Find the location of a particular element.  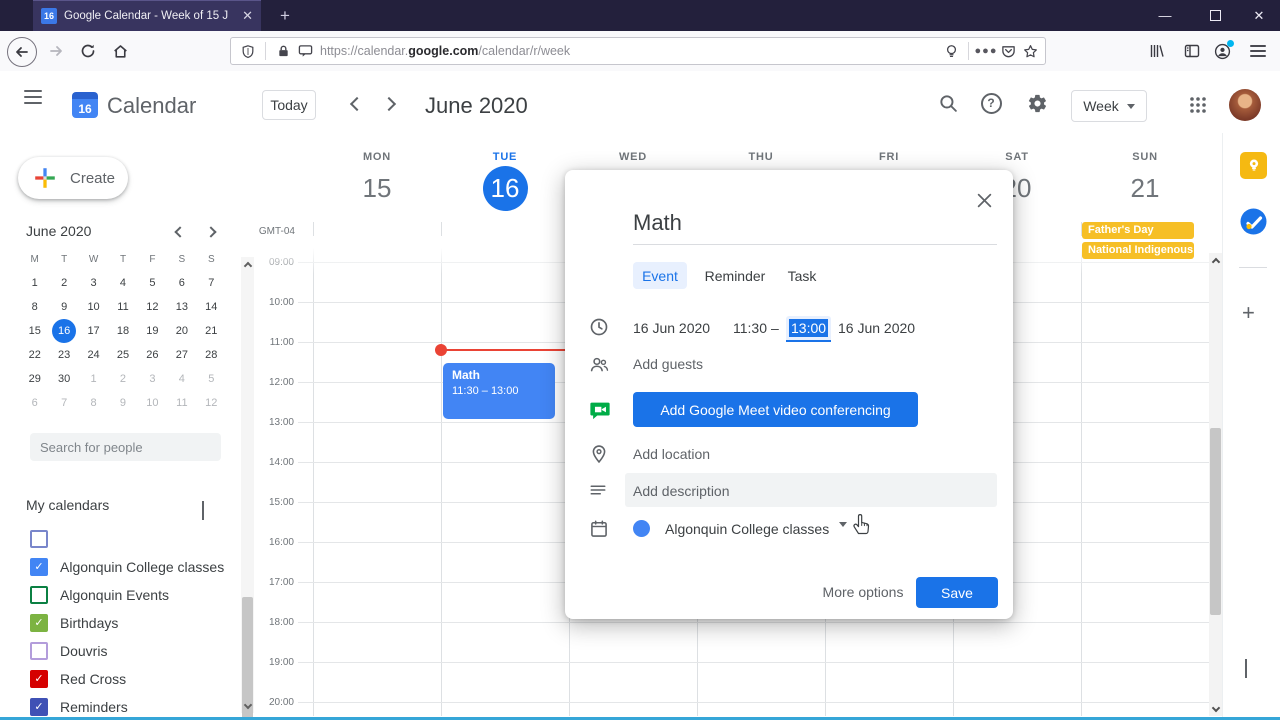

reload-button is located at coordinates (88, 51).